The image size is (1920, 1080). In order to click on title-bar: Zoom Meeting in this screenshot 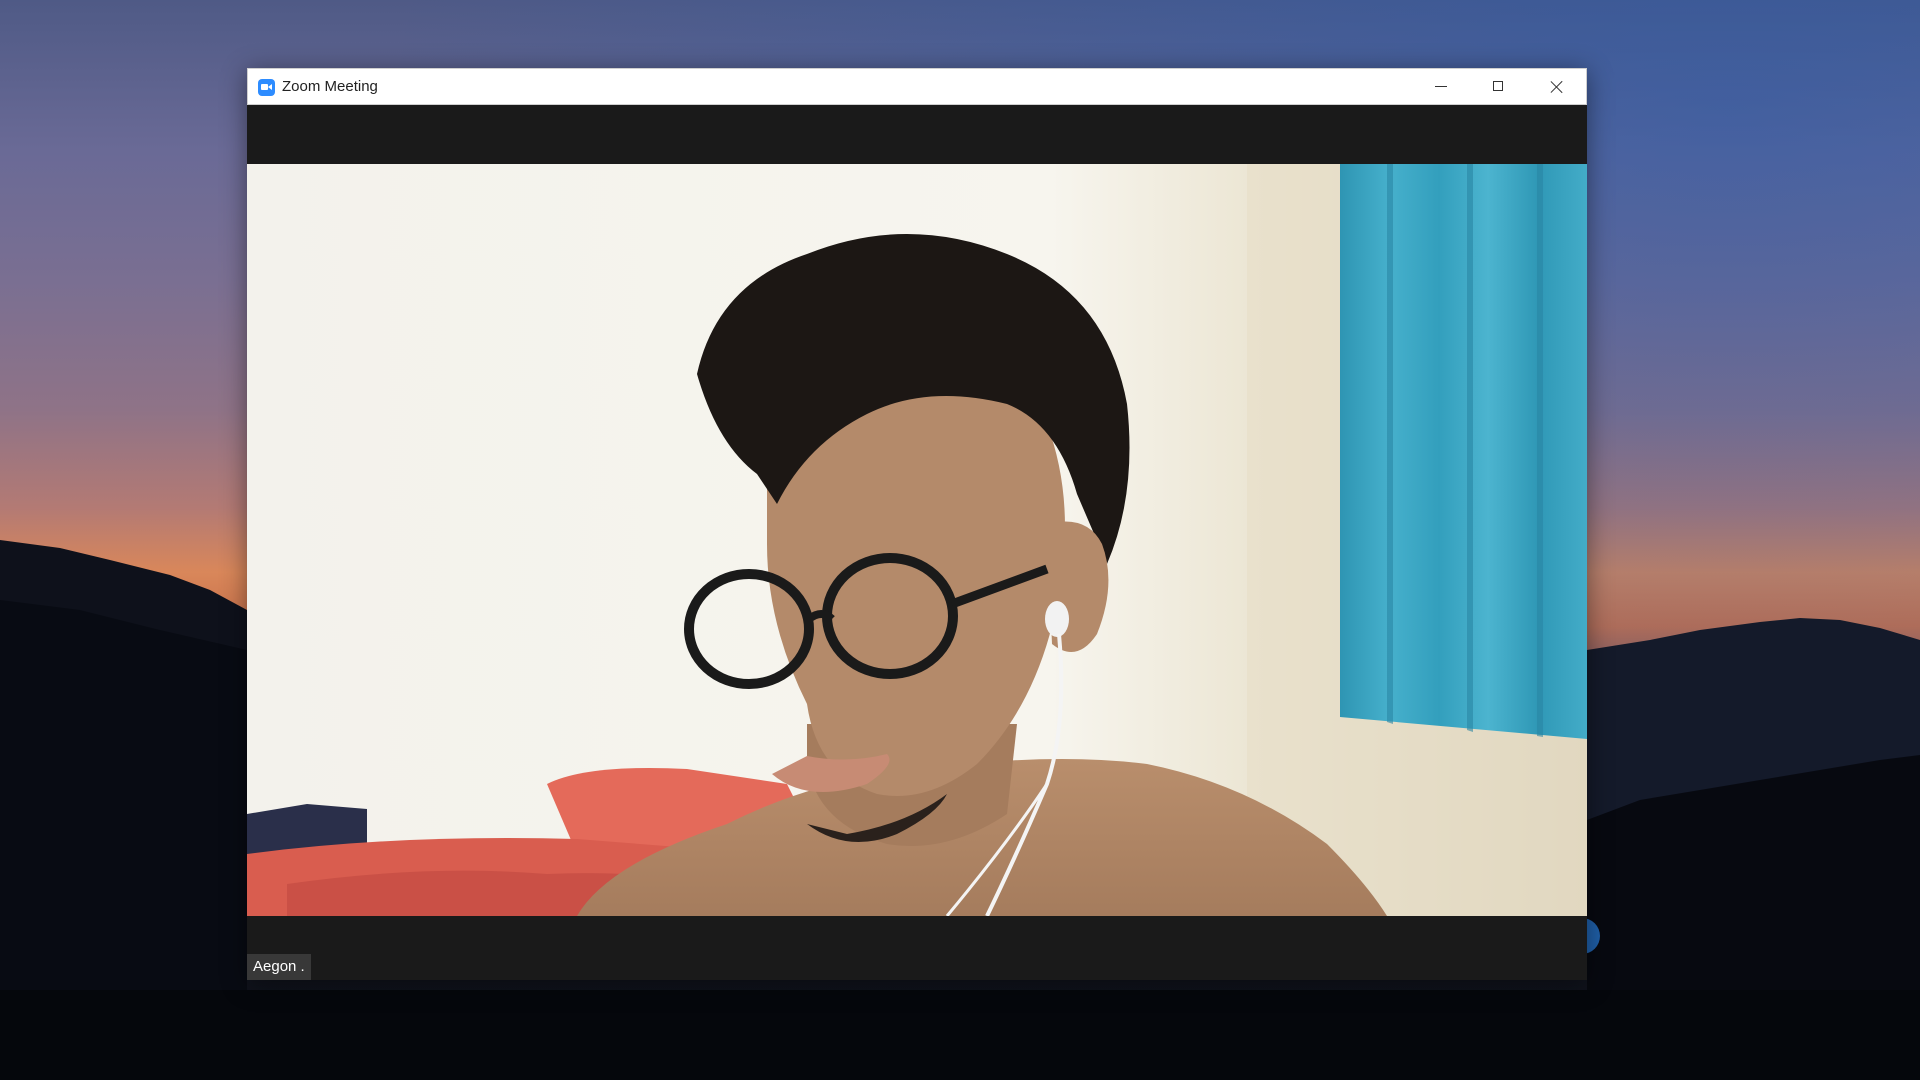, I will do `click(917, 86)`.